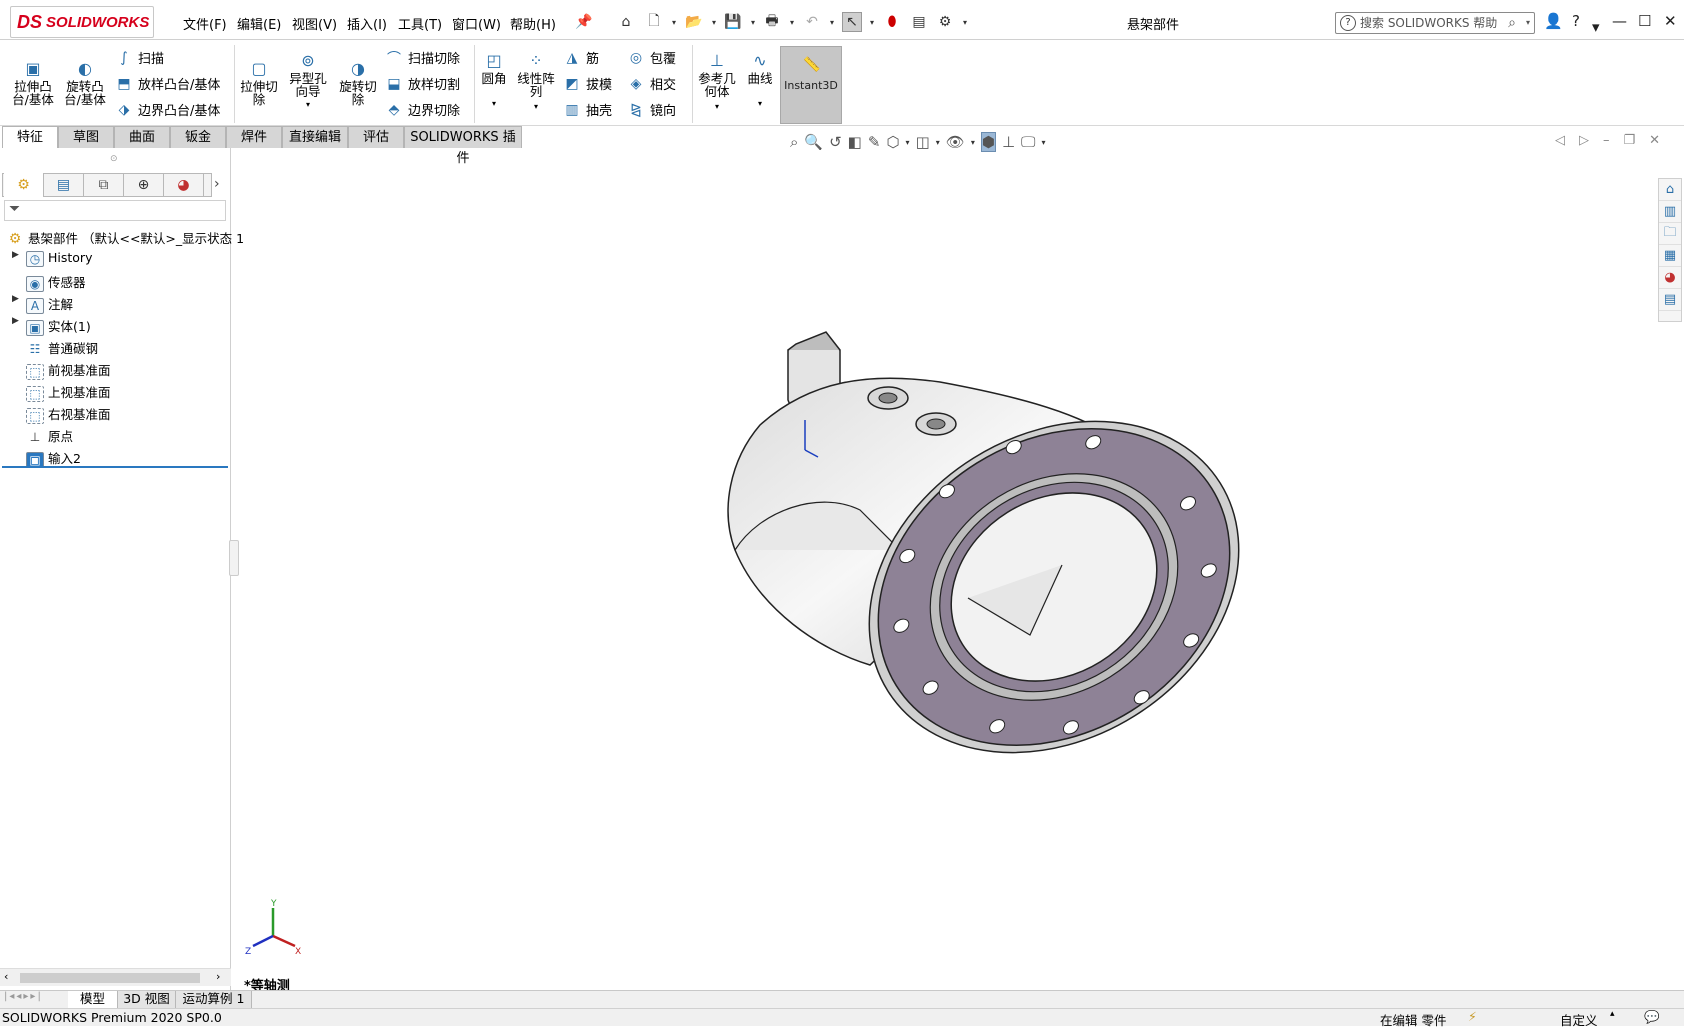 The height and width of the screenshot is (1029, 1684). Describe the element at coordinates (82, 22) in the screenshot. I see `solidworks-logo: DS SOLIDWORKS` at that location.